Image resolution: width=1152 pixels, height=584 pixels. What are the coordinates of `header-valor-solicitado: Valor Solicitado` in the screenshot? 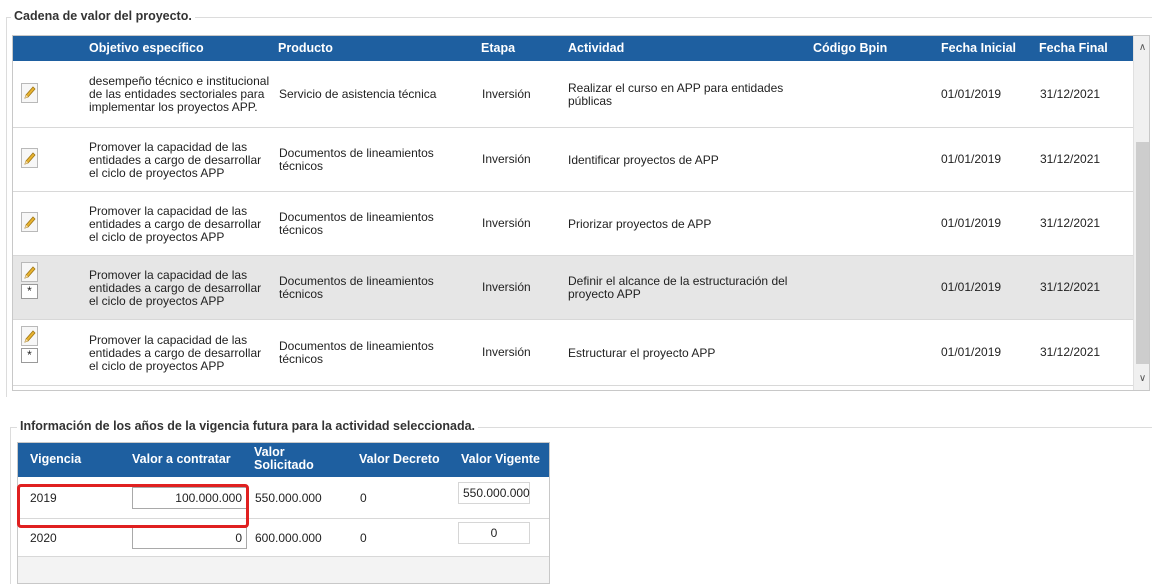 It's located at (288, 459).